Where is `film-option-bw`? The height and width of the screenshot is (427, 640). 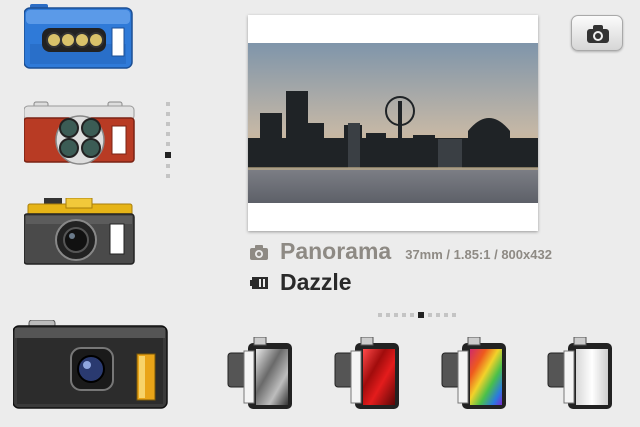 film-option-bw is located at coordinates (261, 377).